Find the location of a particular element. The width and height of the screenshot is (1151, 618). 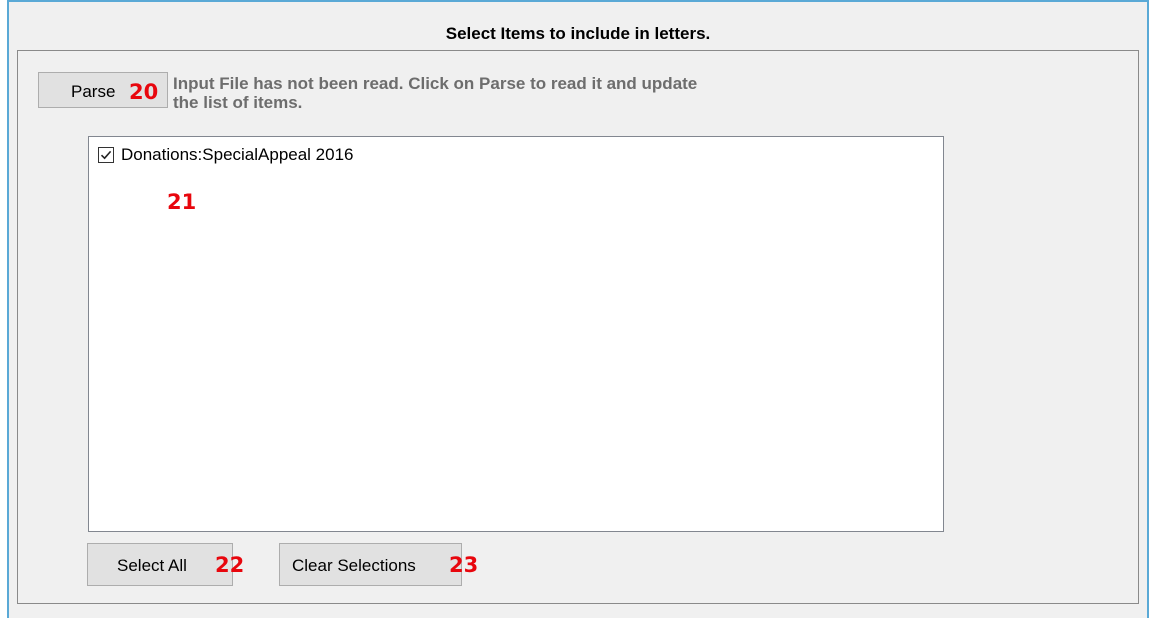

clear-selections-marker: 23 is located at coordinates (464, 565).